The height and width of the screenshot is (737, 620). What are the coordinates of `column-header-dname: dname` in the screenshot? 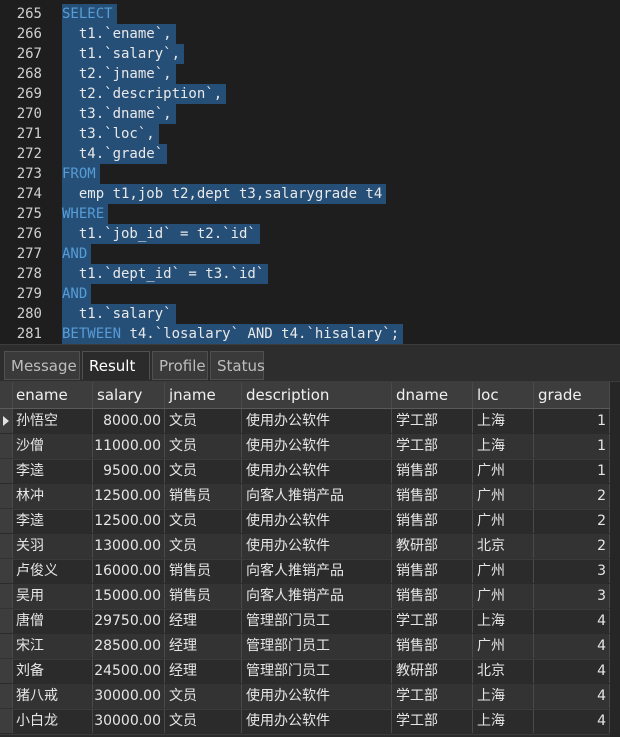 It's located at (432, 395).